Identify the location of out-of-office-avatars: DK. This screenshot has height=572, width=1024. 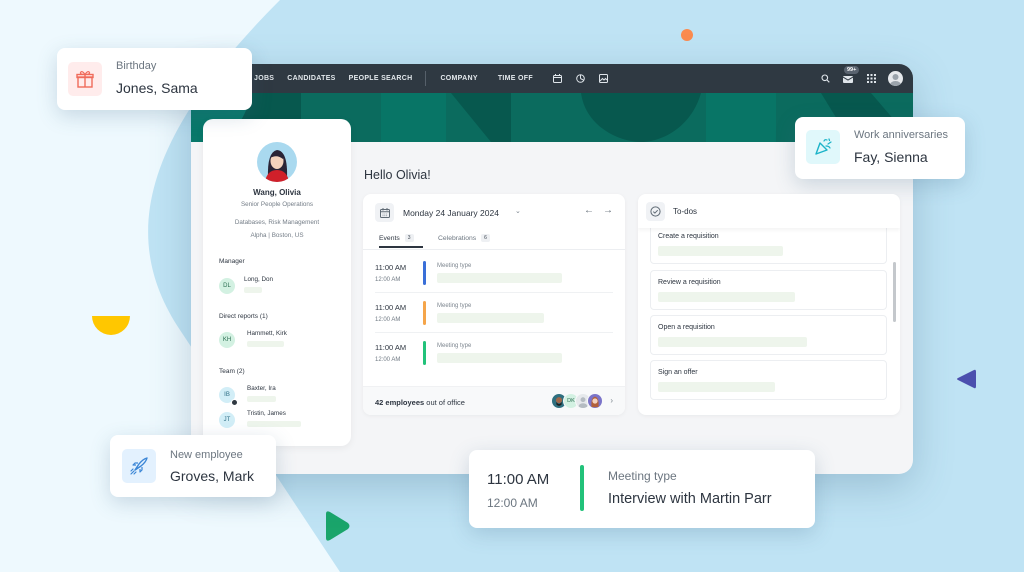
(577, 401).